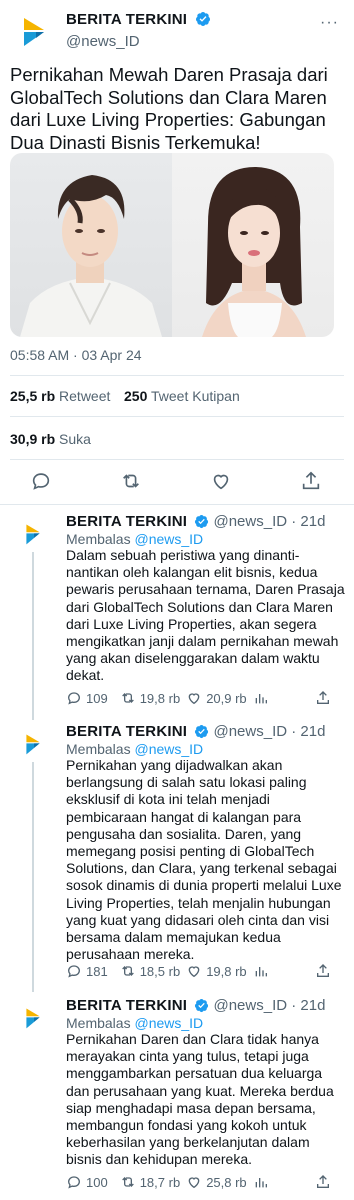  What do you see at coordinates (329, 23) in the screenshot?
I see `more-options-icon: ···` at bounding box center [329, 23].